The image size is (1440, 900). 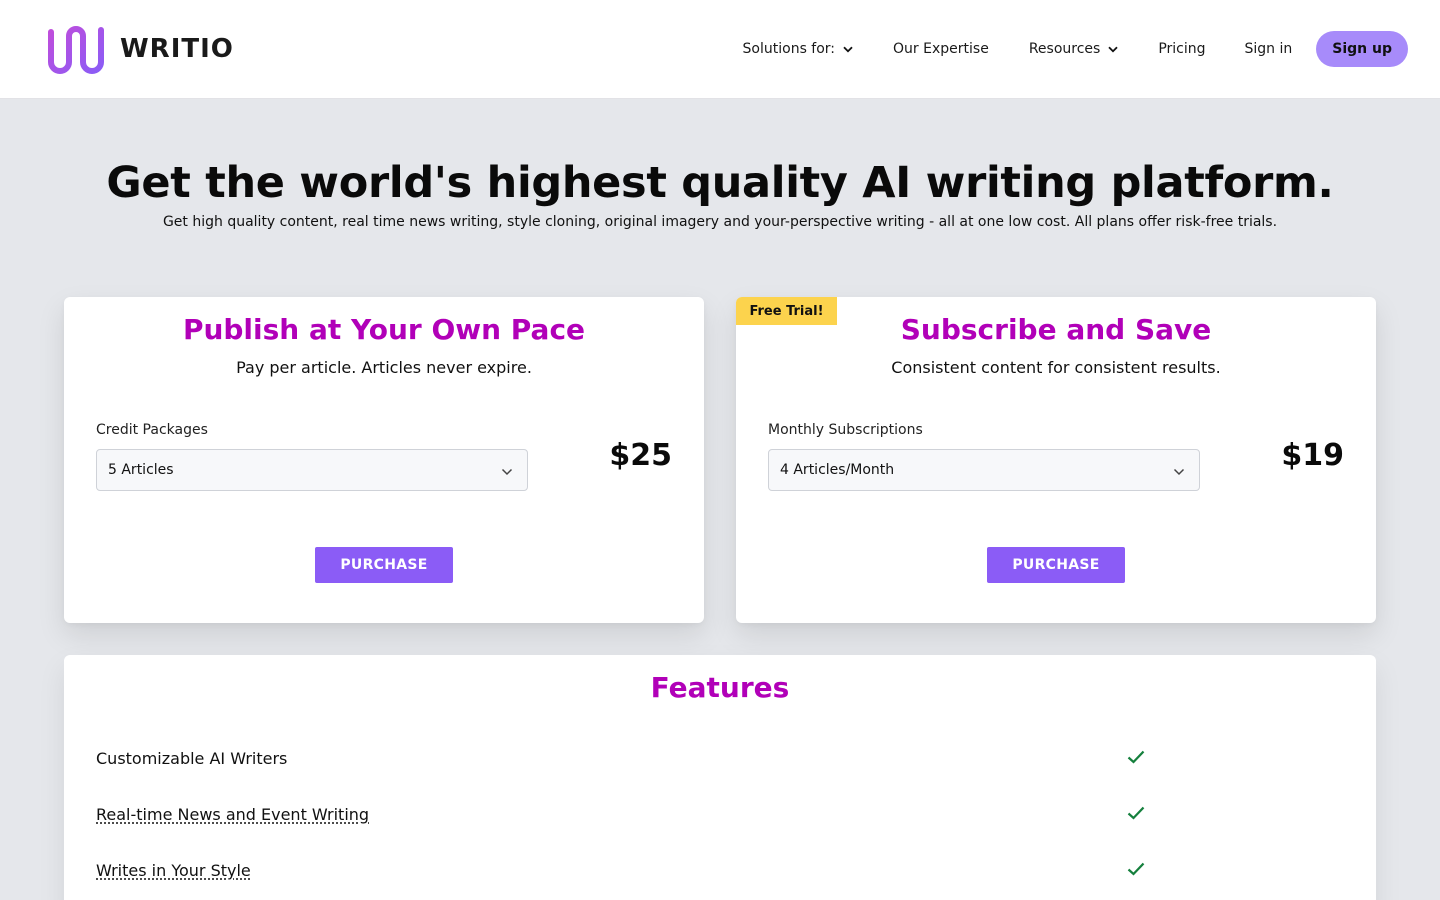 I want to click on credit-packages-select: 5 Articles, so click(x=312, y=470).